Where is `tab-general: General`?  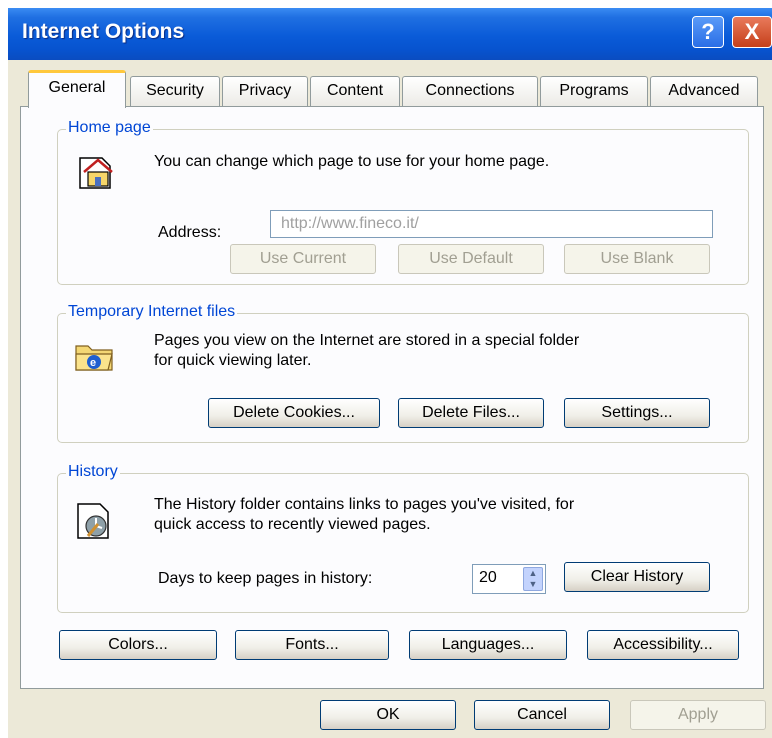 tab-general: General is located at coordinates (77, 89).